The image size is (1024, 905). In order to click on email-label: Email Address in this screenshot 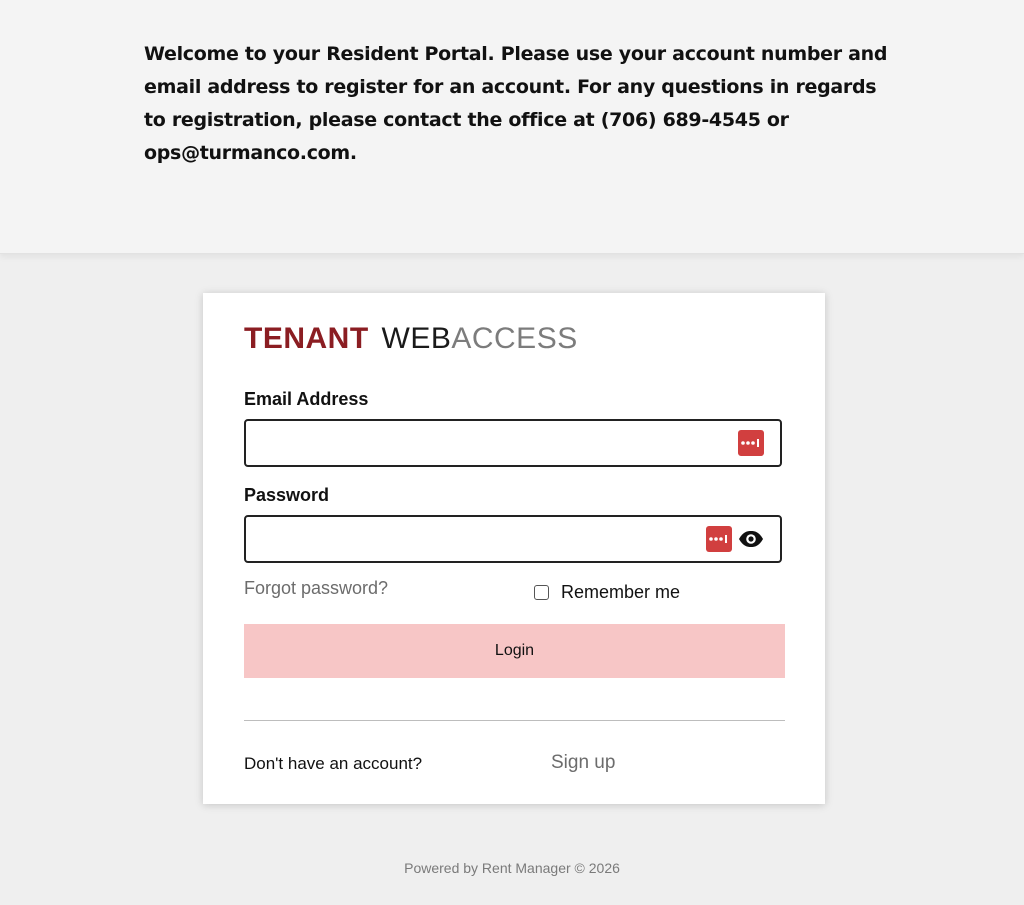, I will do `click(306, 399)`.